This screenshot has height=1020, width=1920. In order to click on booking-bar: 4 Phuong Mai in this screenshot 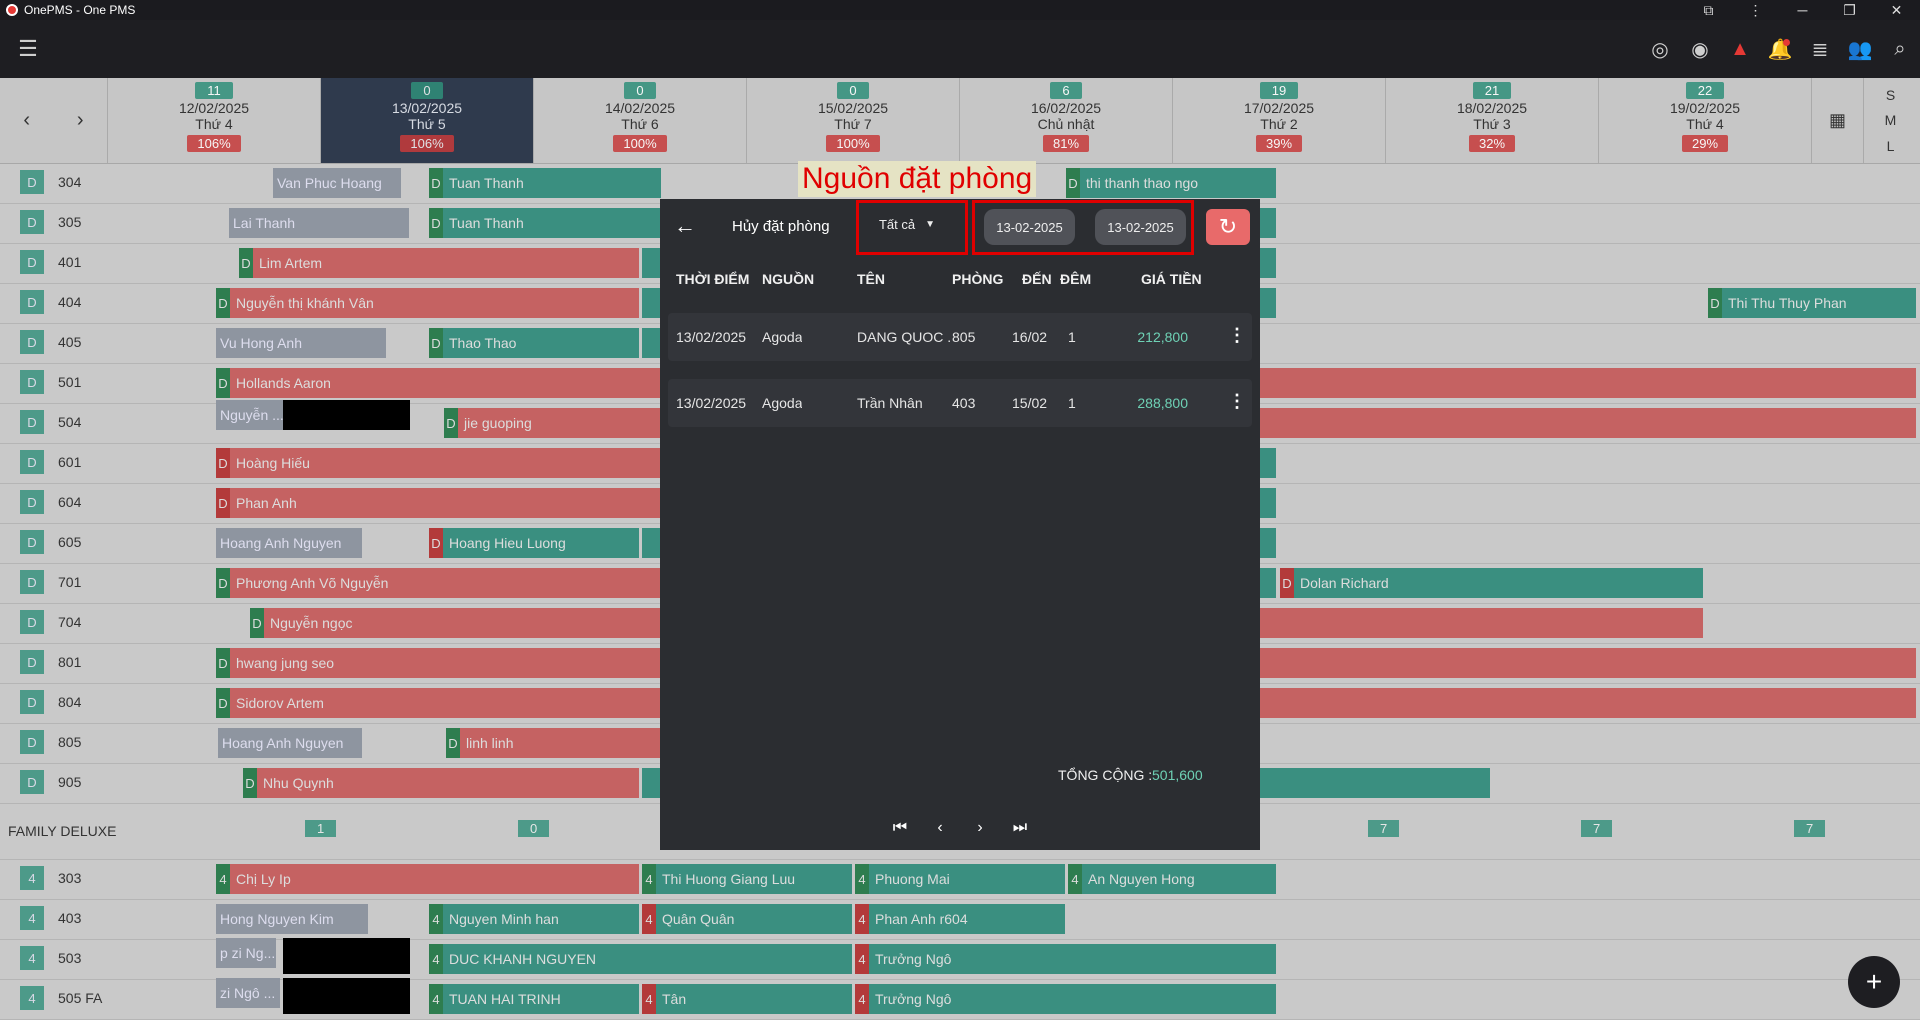, I will do `click(960, 879)`.